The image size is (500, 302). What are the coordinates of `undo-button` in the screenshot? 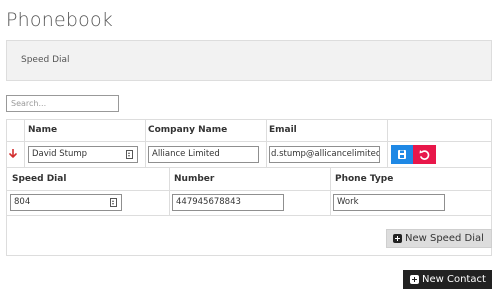 It's located at (424, 154).